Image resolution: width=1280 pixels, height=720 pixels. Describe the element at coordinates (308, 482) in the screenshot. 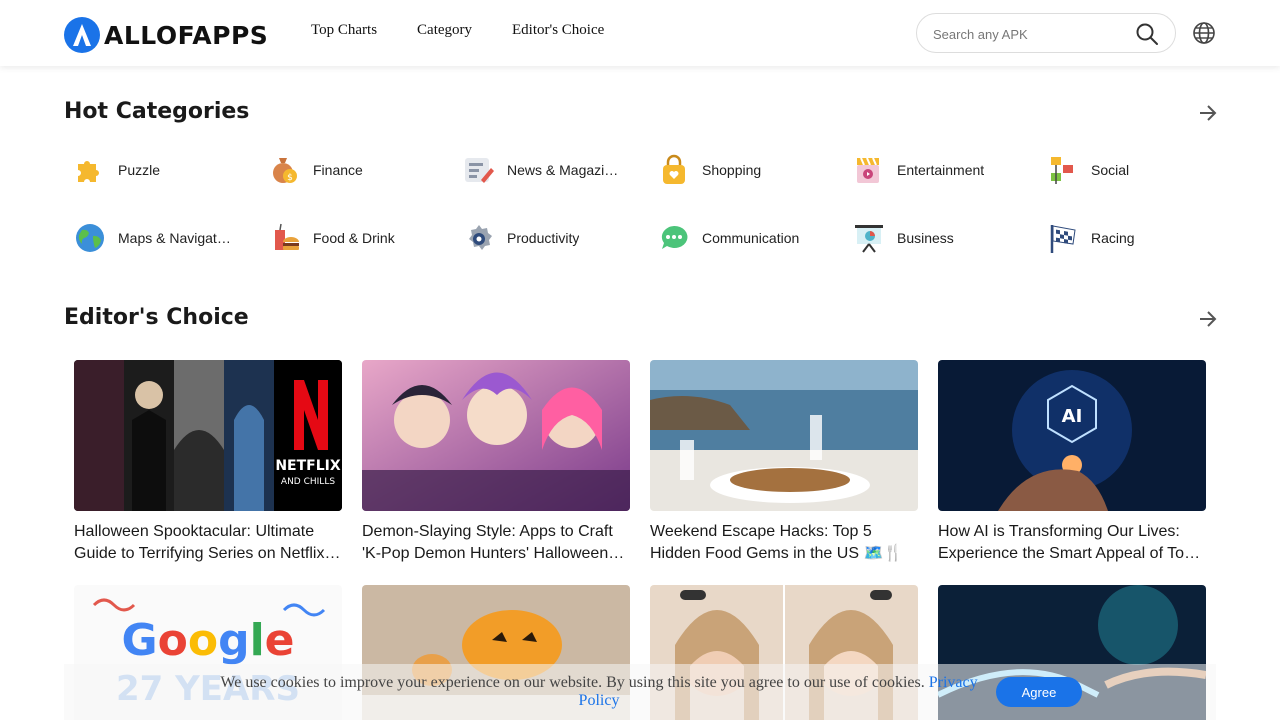

I see `svg-text: AND CHILLS` at that location.